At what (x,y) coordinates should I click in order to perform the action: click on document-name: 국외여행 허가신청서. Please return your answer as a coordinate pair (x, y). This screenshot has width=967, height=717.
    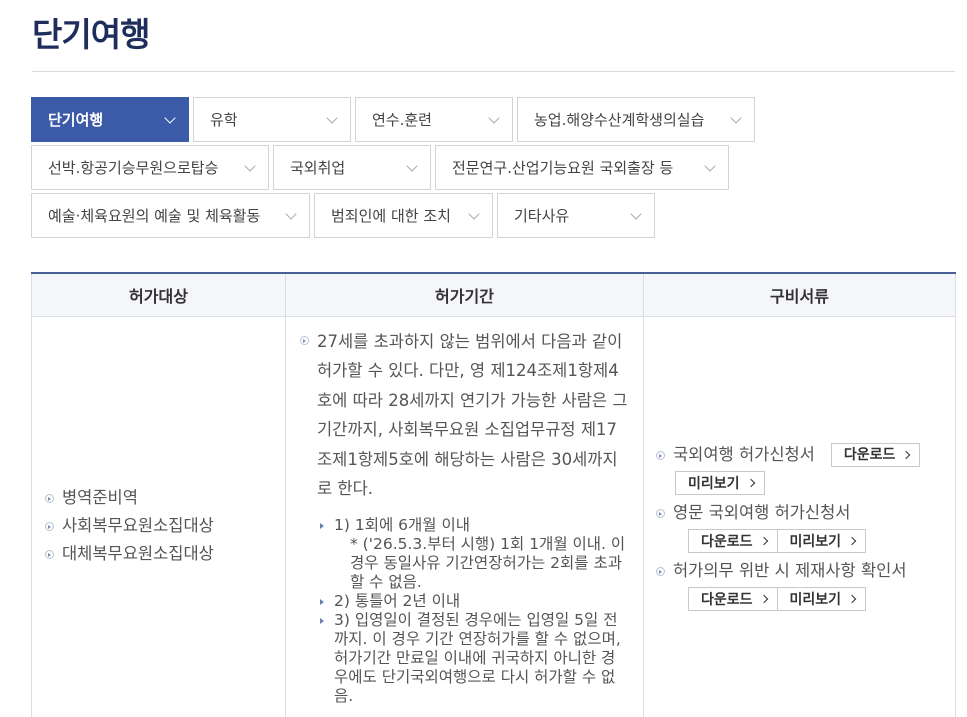
    Looking at the image, I should click on (744, 454).